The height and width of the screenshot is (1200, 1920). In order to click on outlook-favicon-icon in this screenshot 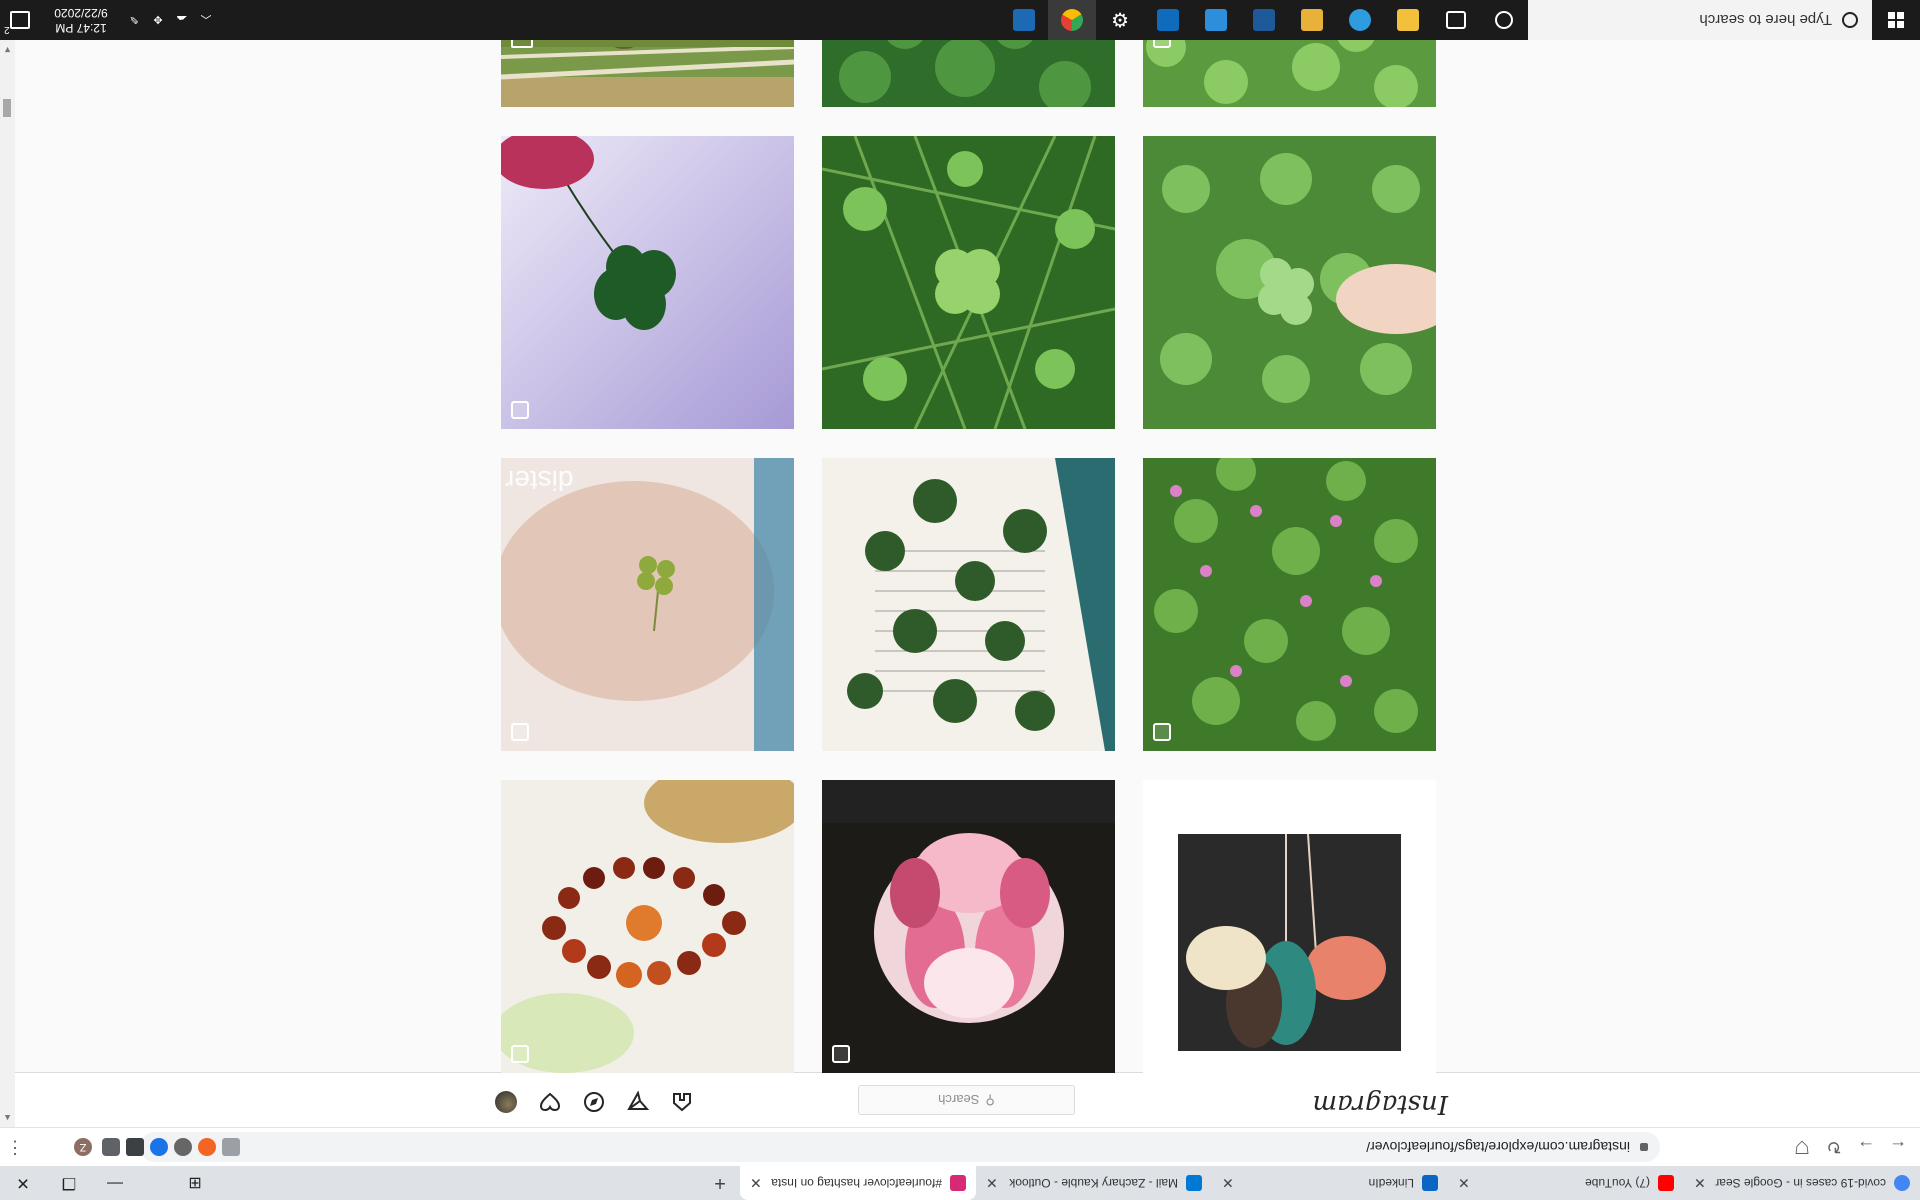, I will do `click(1194, 1183)`.